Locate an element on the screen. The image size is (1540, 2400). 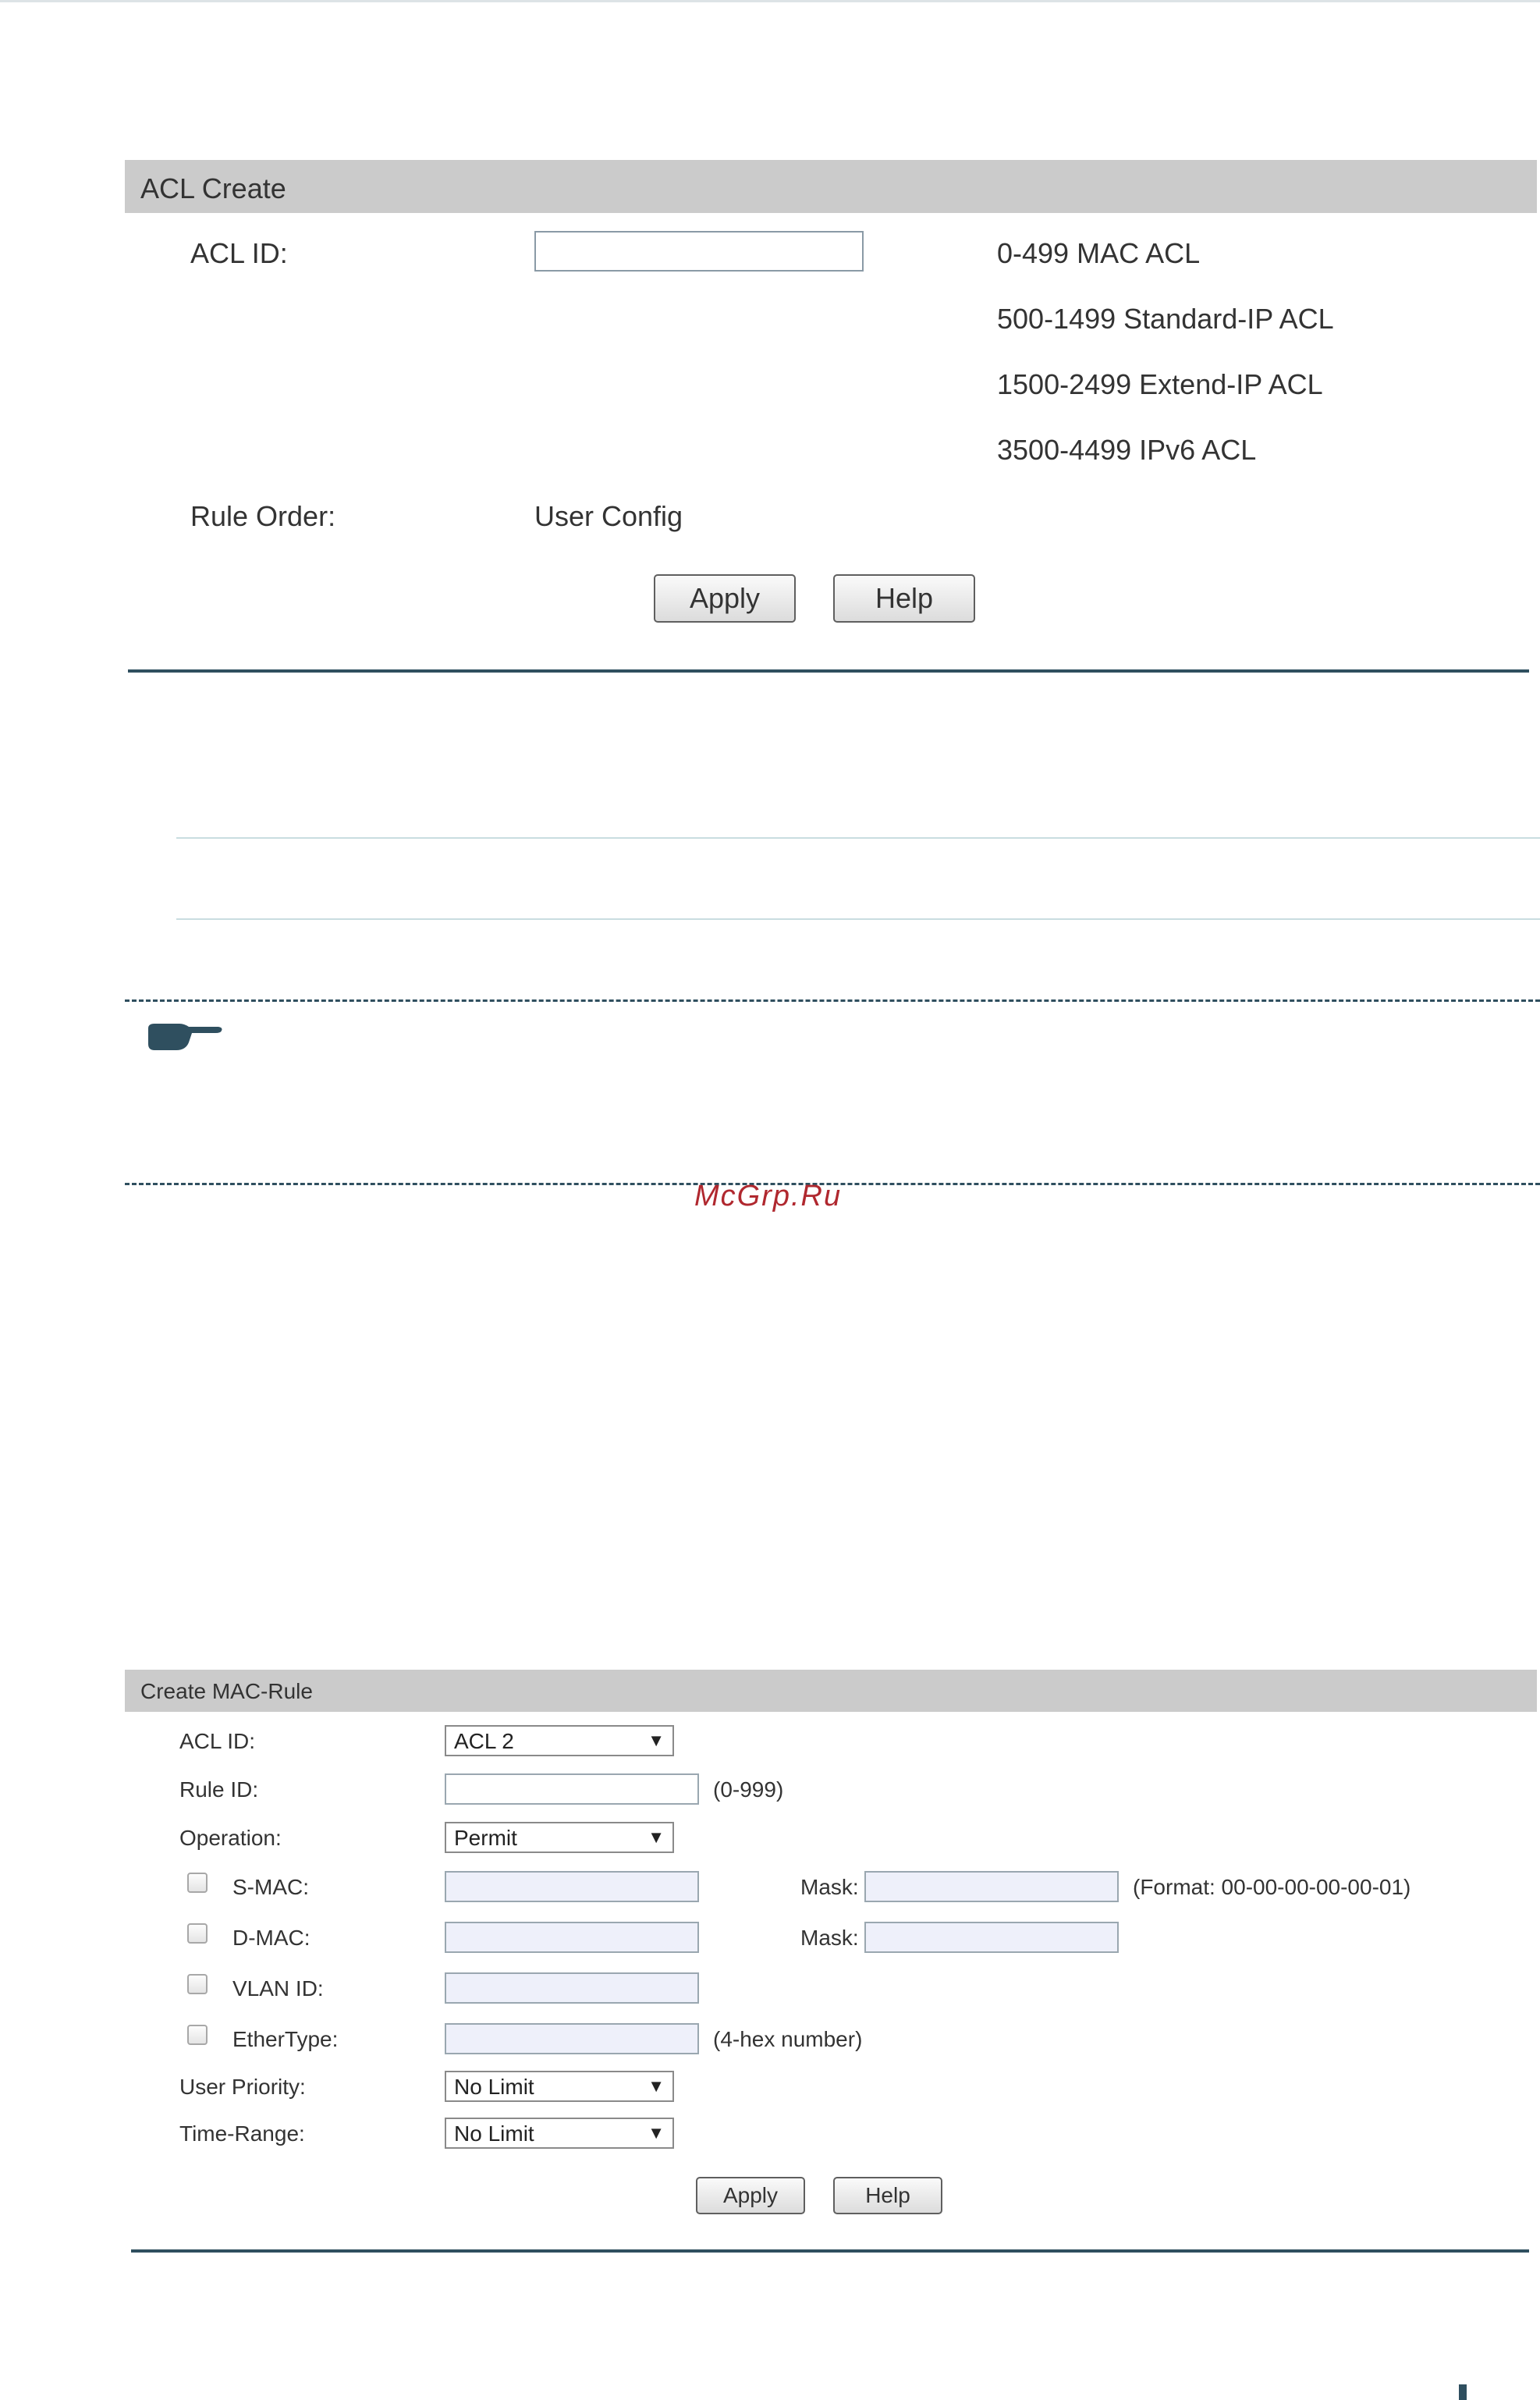
rule-order-value: User Config is located at coordinates (608, 516).